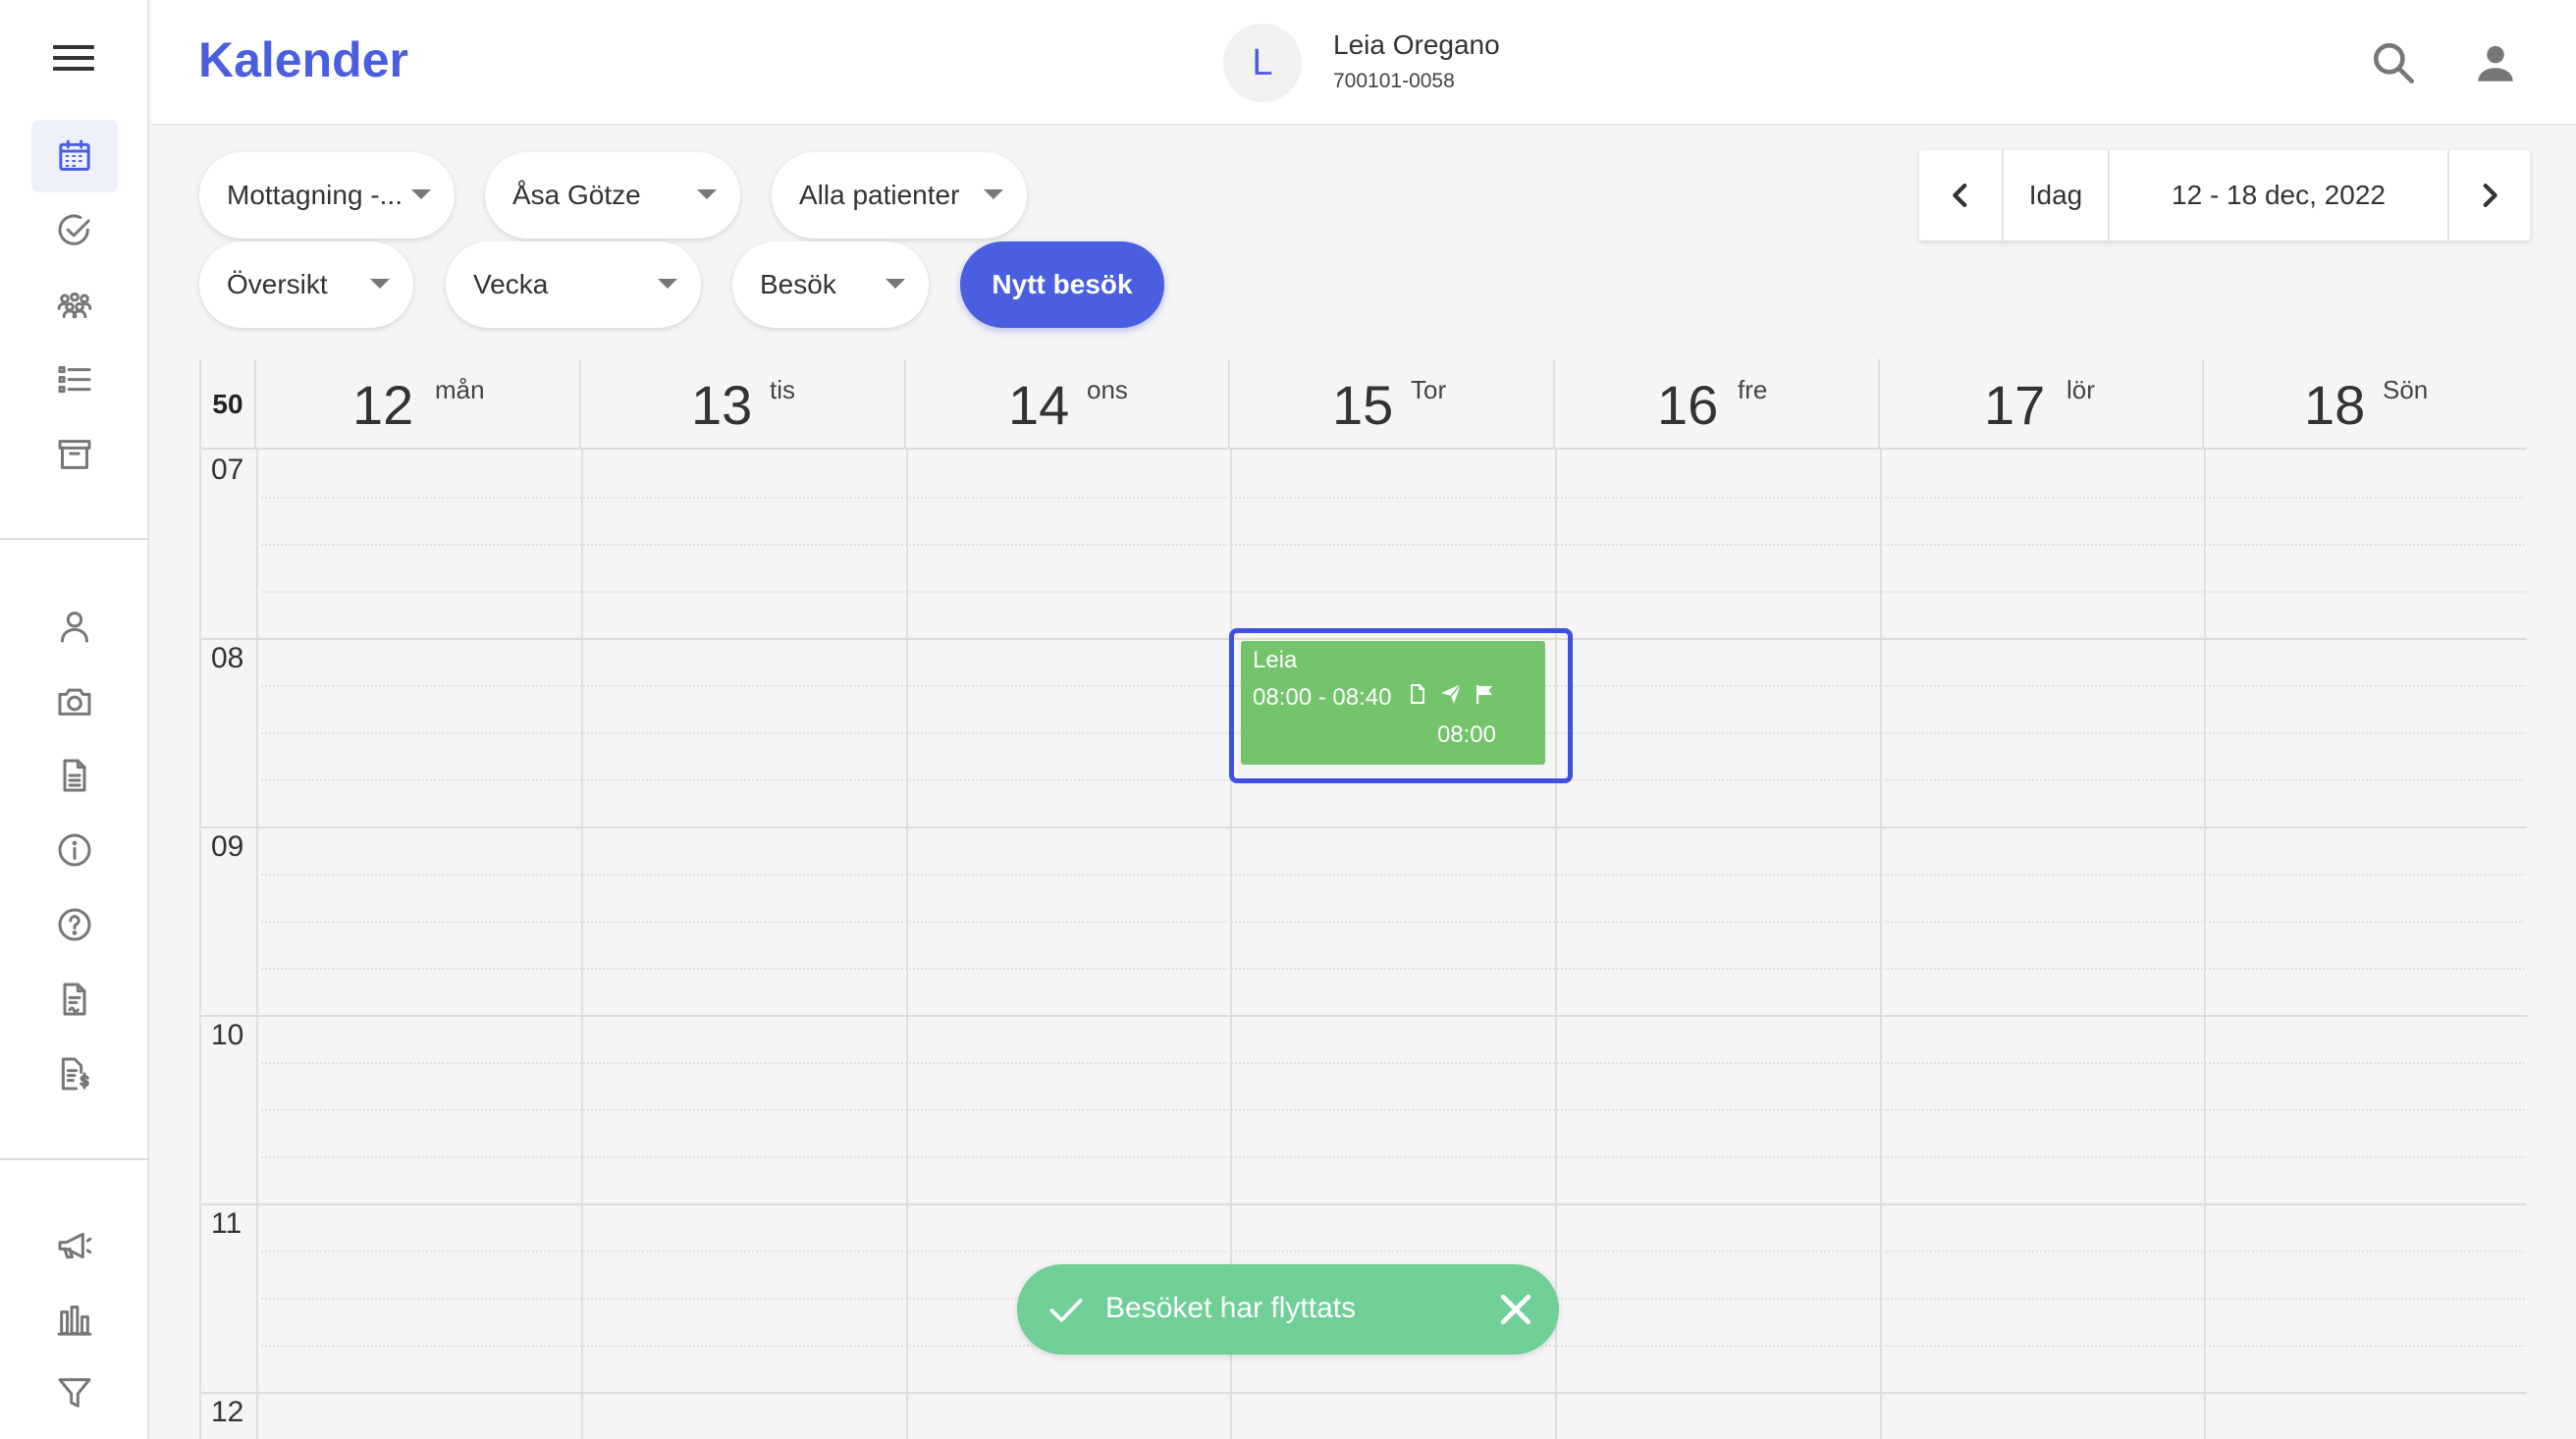 This screenshot has width=2576, height=1439. I want to click on day-header: 14 ons, so click(1068, 404).